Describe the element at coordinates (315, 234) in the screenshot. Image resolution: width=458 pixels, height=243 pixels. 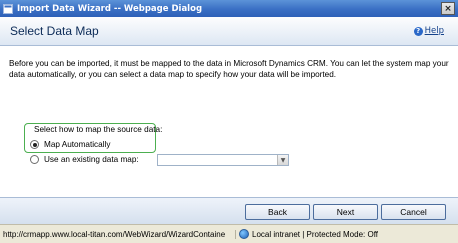
I see `zone-label: Local intranet | Protected Mode: Off` at that location.